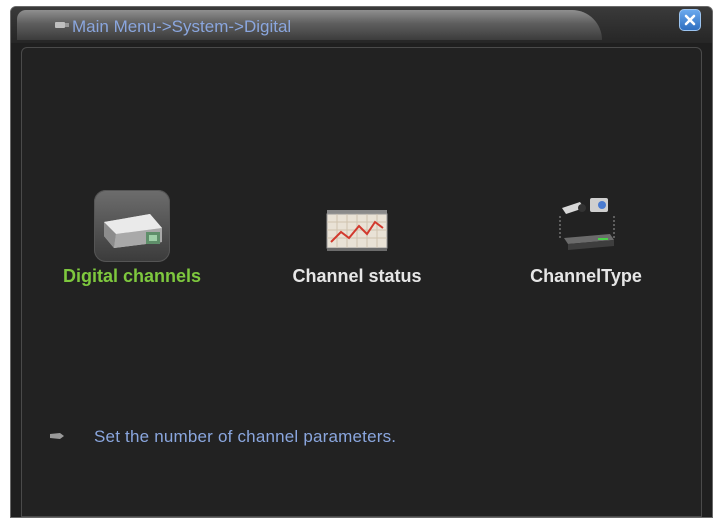 The height and width of the screenshot is (522, 717). I want to click on menu-label-channel-type: ChannelType, so click(586, 276).